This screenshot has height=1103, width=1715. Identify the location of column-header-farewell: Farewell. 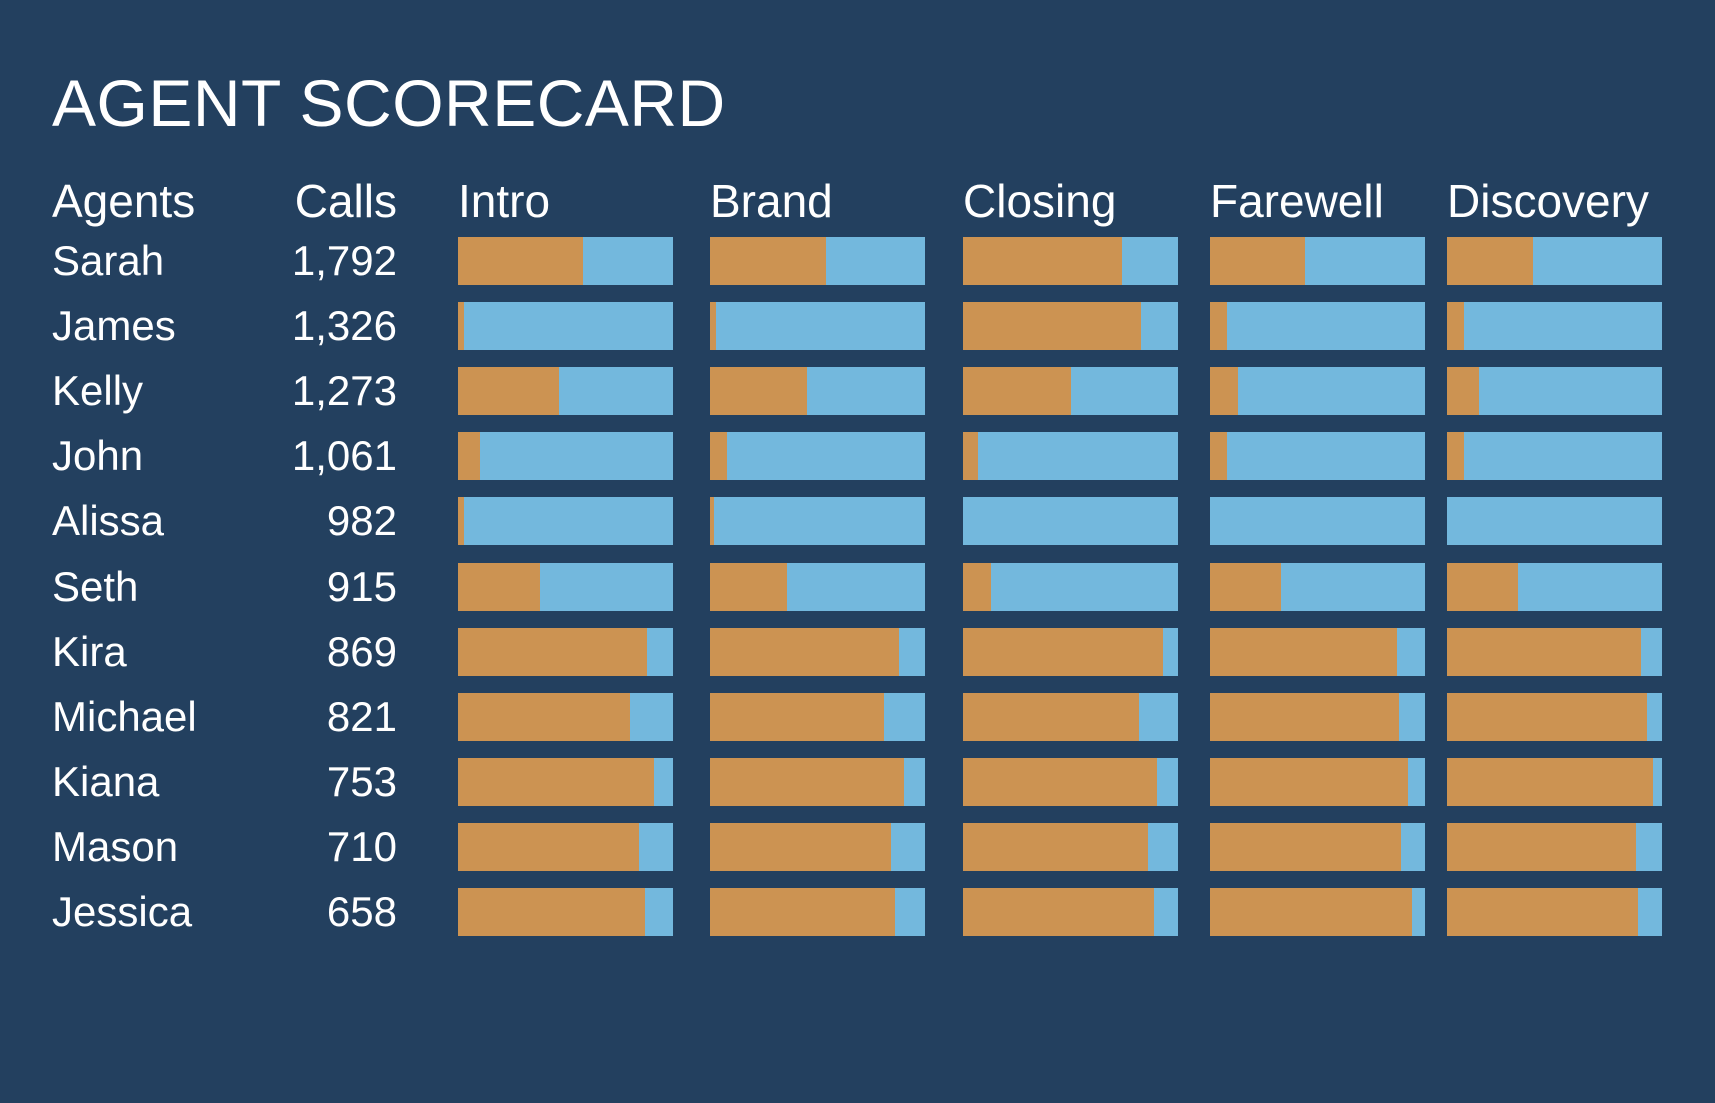
(1297, 201).